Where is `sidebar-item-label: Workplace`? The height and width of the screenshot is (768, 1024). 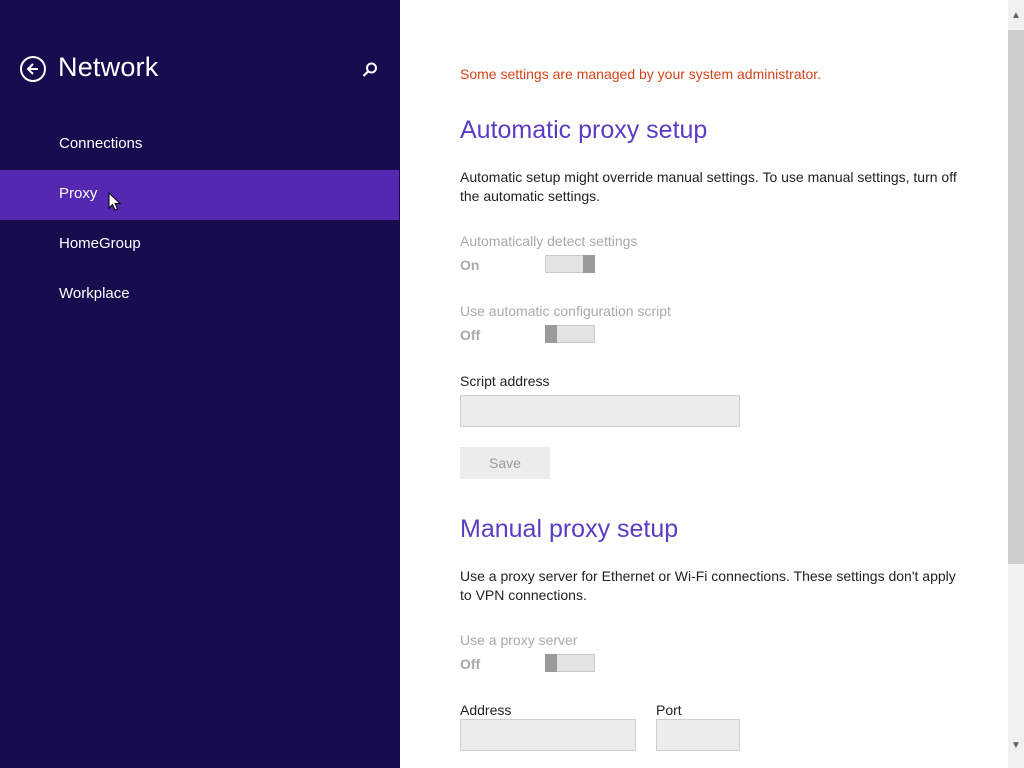
sidebar-item-label: Workplace is located at coordinates (94, 293).